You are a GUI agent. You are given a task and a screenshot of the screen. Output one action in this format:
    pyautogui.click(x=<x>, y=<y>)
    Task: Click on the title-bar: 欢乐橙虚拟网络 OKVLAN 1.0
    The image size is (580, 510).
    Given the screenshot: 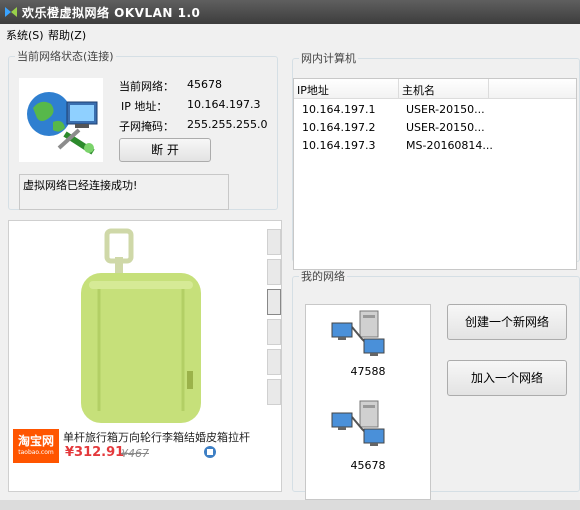 What is the action you would take?
    pyautogui.click(x=290, y=12)
    